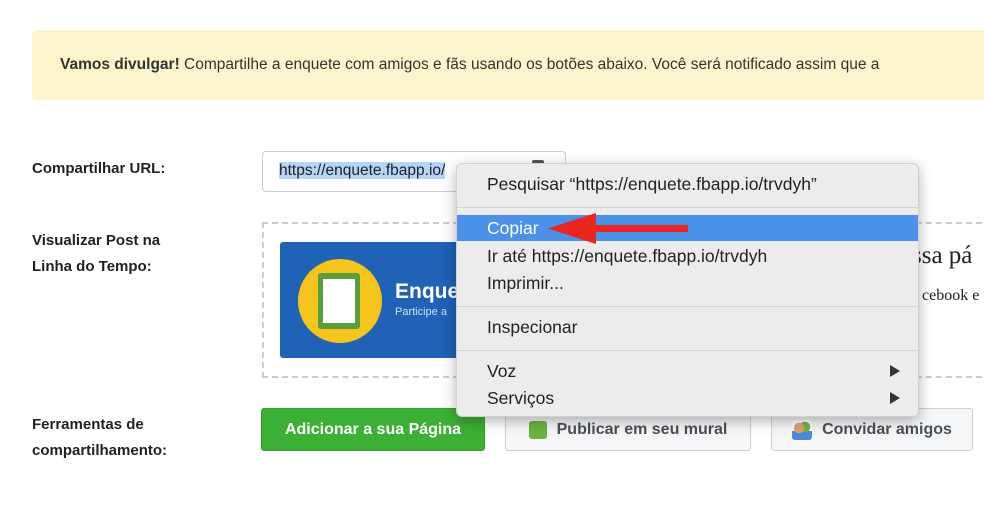 The image size is (984, 513). Describe the element at coordinates (92, 266) in the screenshot. I see `preview-label-2: Linha do Tempo:` at that location.